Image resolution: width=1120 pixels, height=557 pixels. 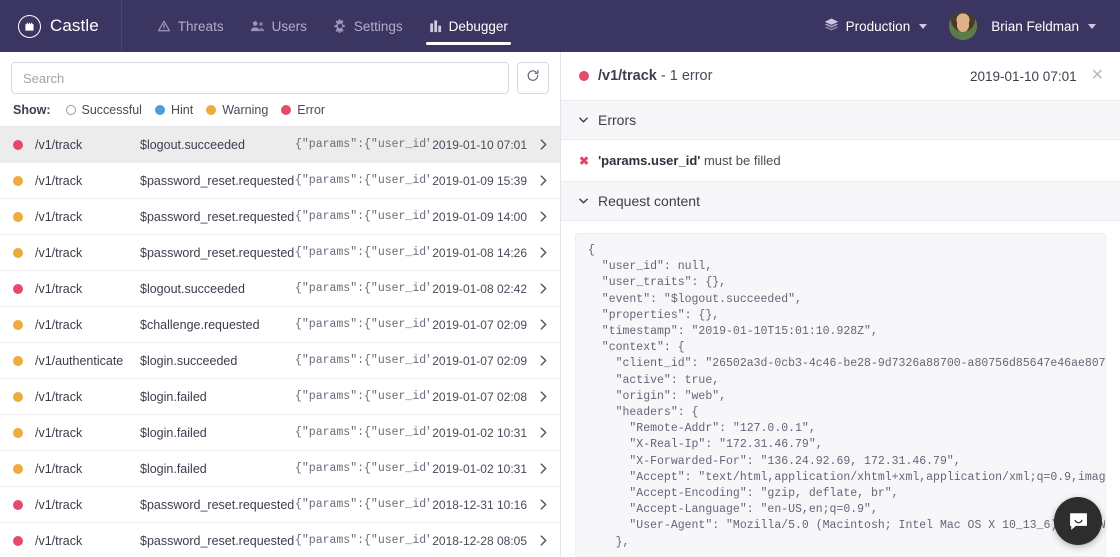 I want to click on user-name-label: Brian Feldman, so click(x=1035, y=26).